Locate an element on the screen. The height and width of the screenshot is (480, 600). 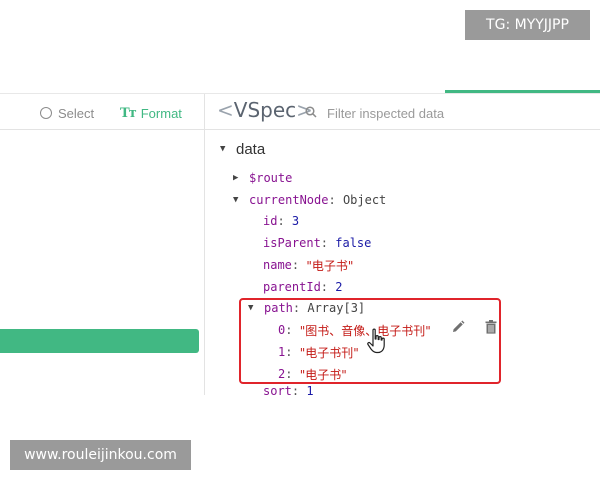
hand-pointer-icon is located at coordinates (376, 341).